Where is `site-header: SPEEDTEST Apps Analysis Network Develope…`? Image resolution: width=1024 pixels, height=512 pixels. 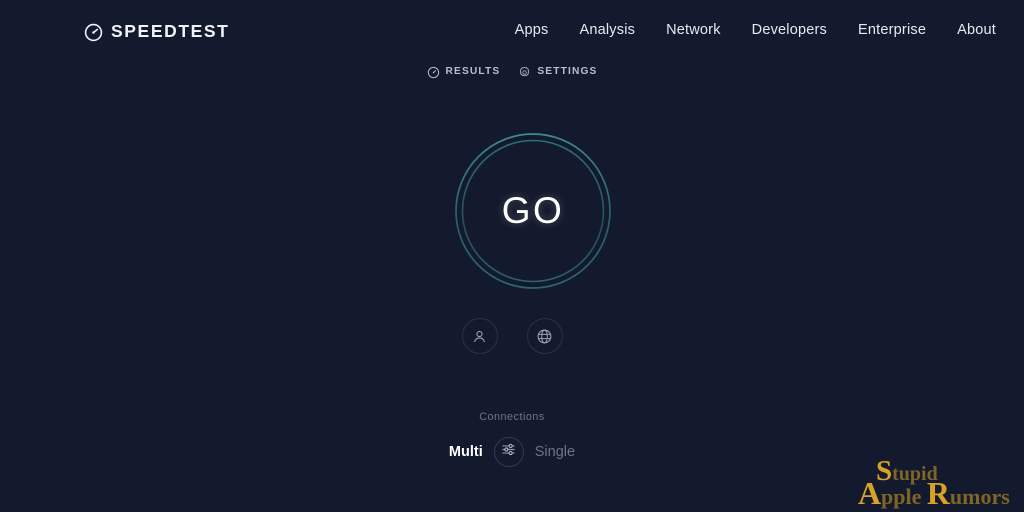
site-header: SPEEDTEST Apps Analysis Network Develope… is located at coordinates (512, 31).